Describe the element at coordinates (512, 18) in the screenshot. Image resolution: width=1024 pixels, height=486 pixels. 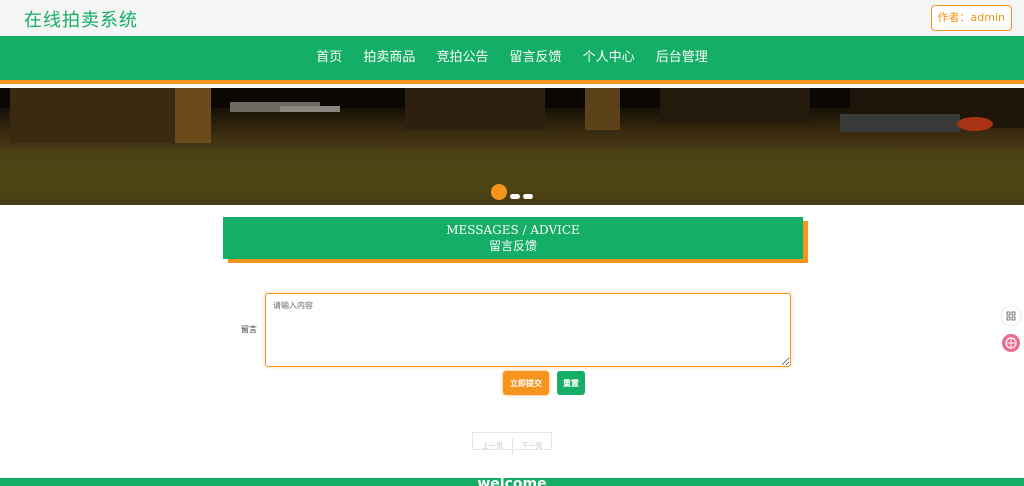
I see `top-bar: 在线拍卖系统 作者：admin` at that location.